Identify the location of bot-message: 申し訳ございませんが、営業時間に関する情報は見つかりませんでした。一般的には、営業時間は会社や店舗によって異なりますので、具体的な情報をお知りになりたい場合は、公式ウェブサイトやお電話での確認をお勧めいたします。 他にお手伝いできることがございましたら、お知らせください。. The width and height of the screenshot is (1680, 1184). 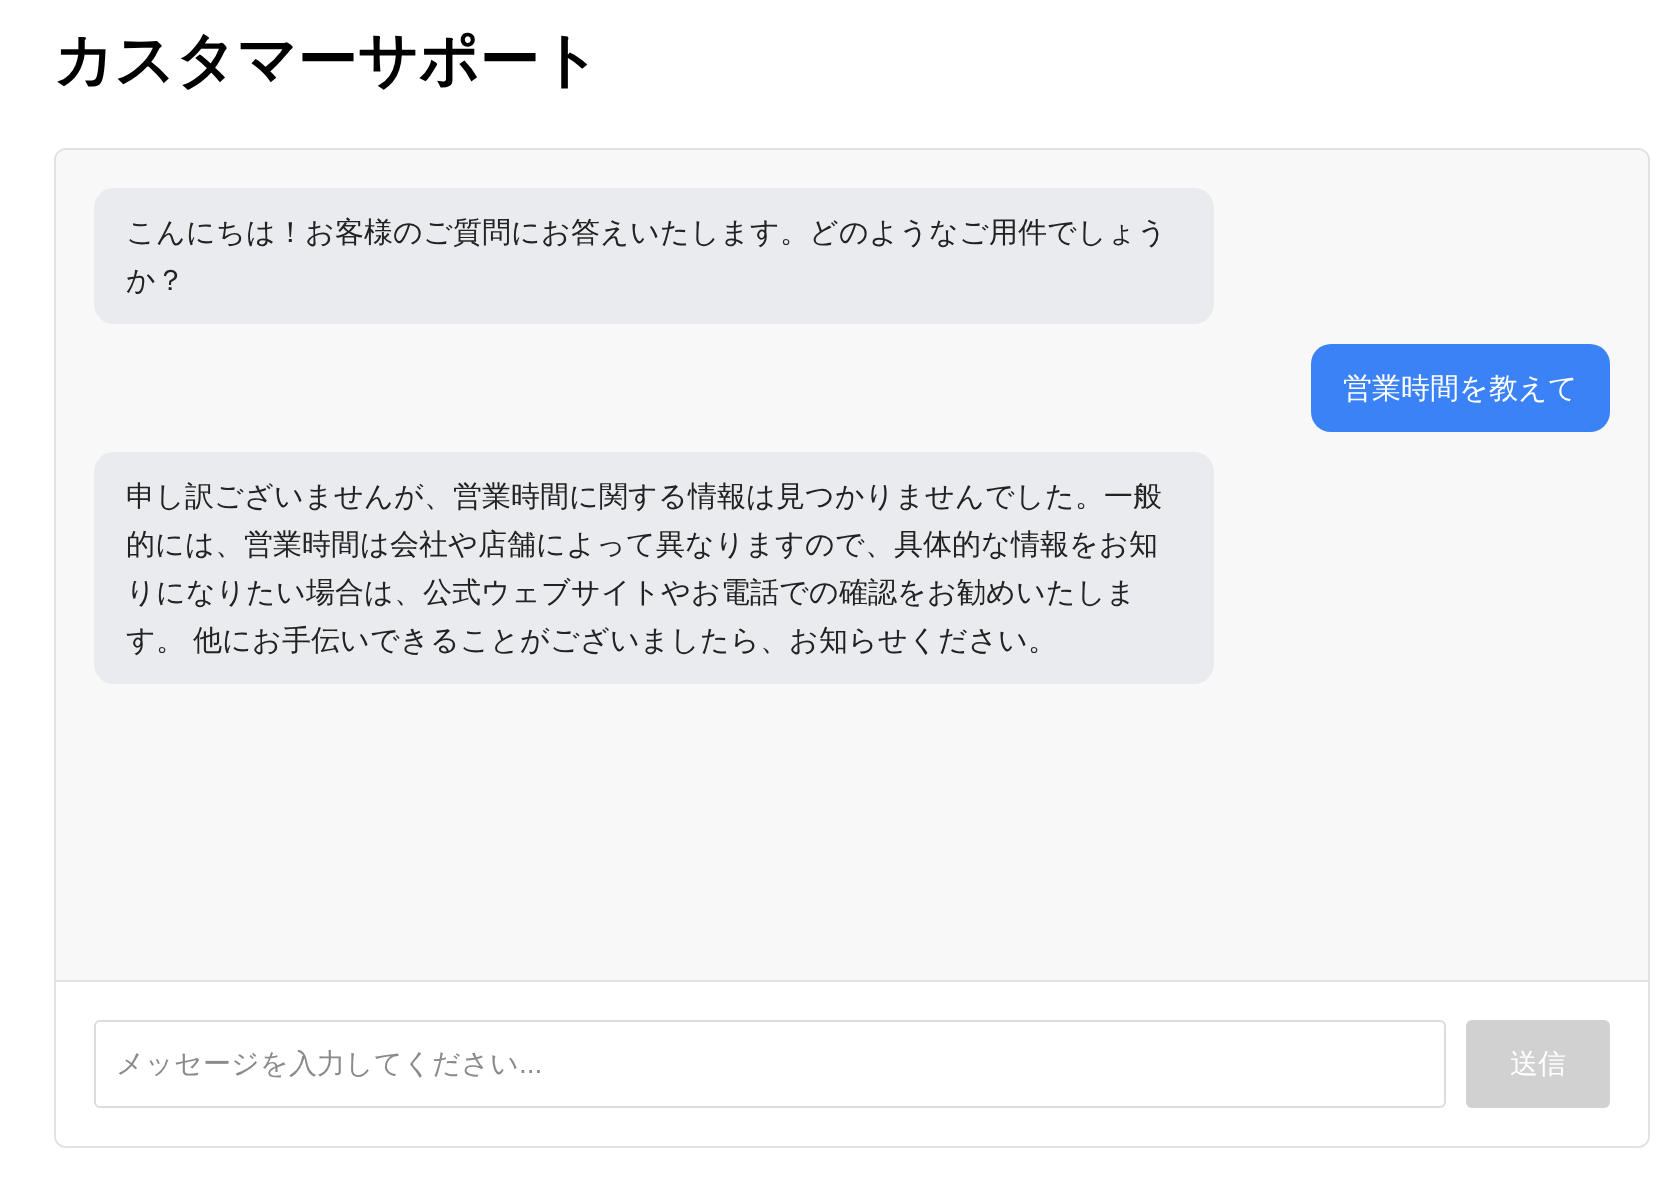
(654, 568).